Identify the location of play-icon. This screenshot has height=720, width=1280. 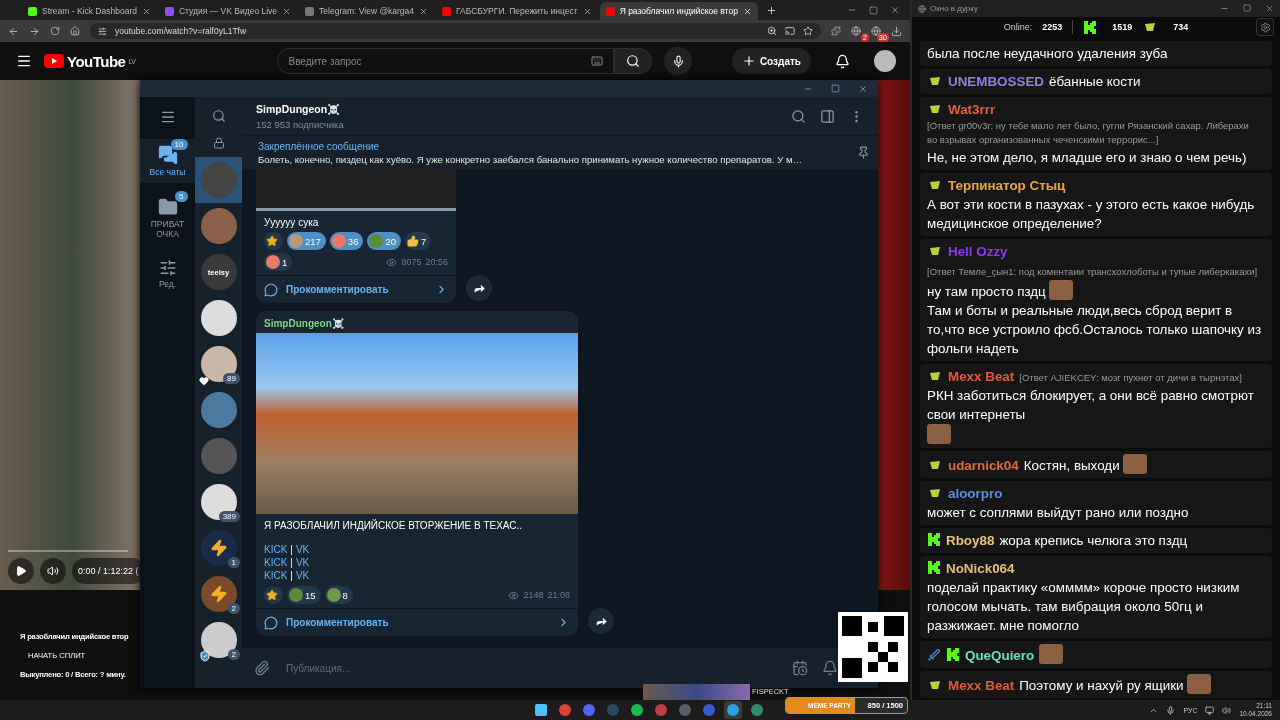
(21, 571).